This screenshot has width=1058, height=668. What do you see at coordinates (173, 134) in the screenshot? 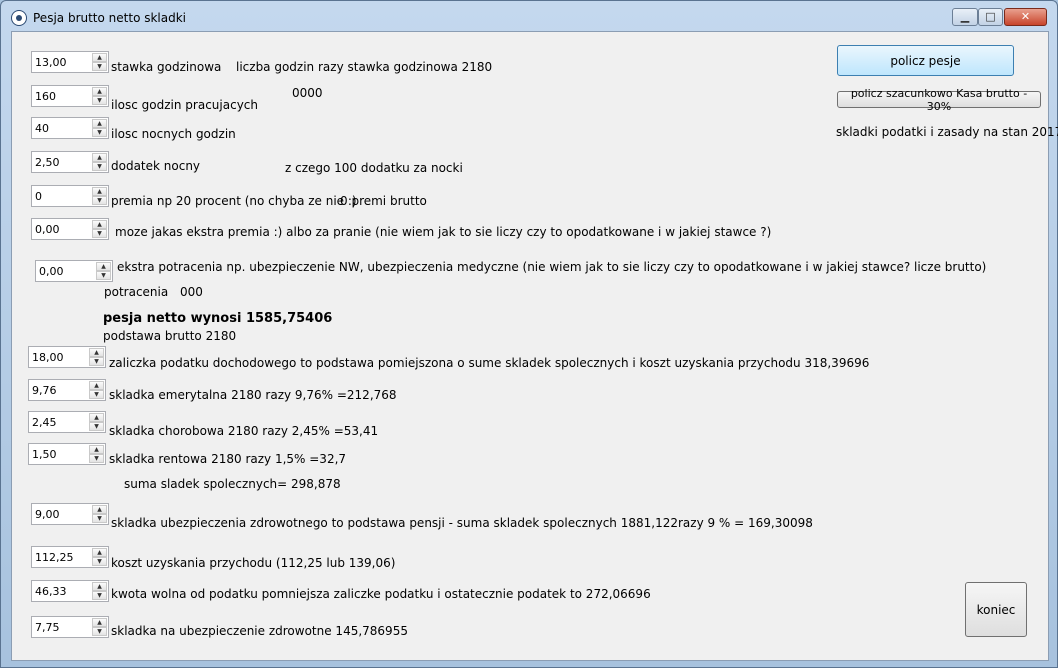
I see `nocne-label: ilosc nocnych godzin` at bounding box center [173, 134].